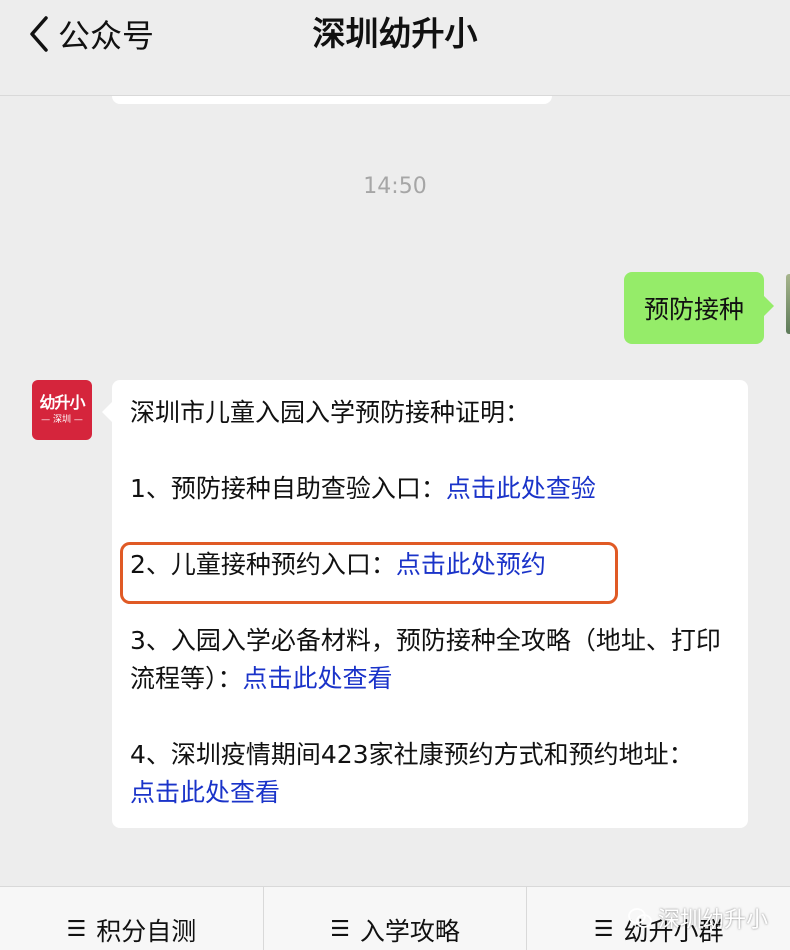  I want to click on link-view-guide: 点击此处查看, so click(318, 678).